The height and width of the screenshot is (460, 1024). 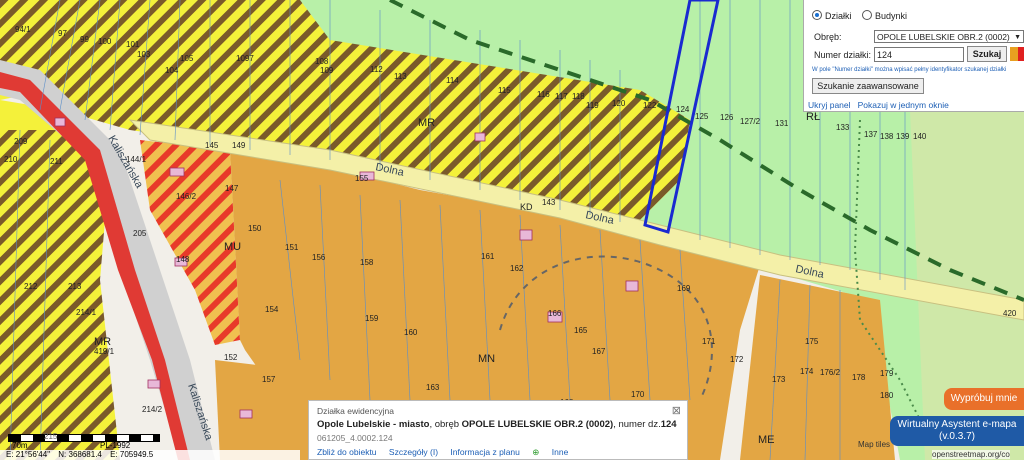 I want to click on assistant-name: Wirtualny Asystent e-mapa, so click(x=957, y=424).